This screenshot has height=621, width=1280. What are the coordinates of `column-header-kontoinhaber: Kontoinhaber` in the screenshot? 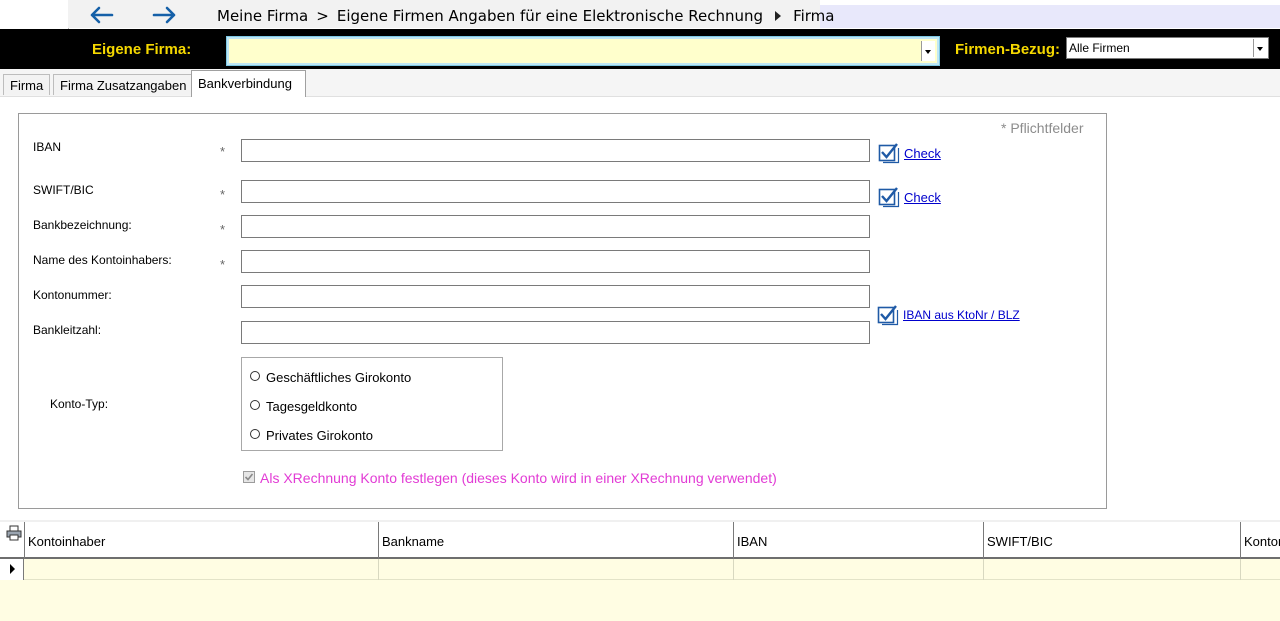 It's located at (201, 540).